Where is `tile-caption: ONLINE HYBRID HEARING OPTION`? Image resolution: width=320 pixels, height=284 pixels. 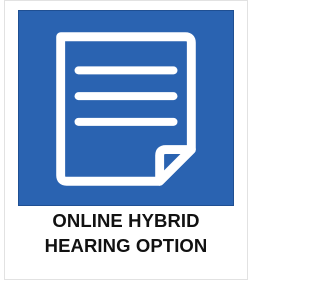 tile-caption: ONLINE HYBRID HEARING OPTION is located at coordinates (126, 233).